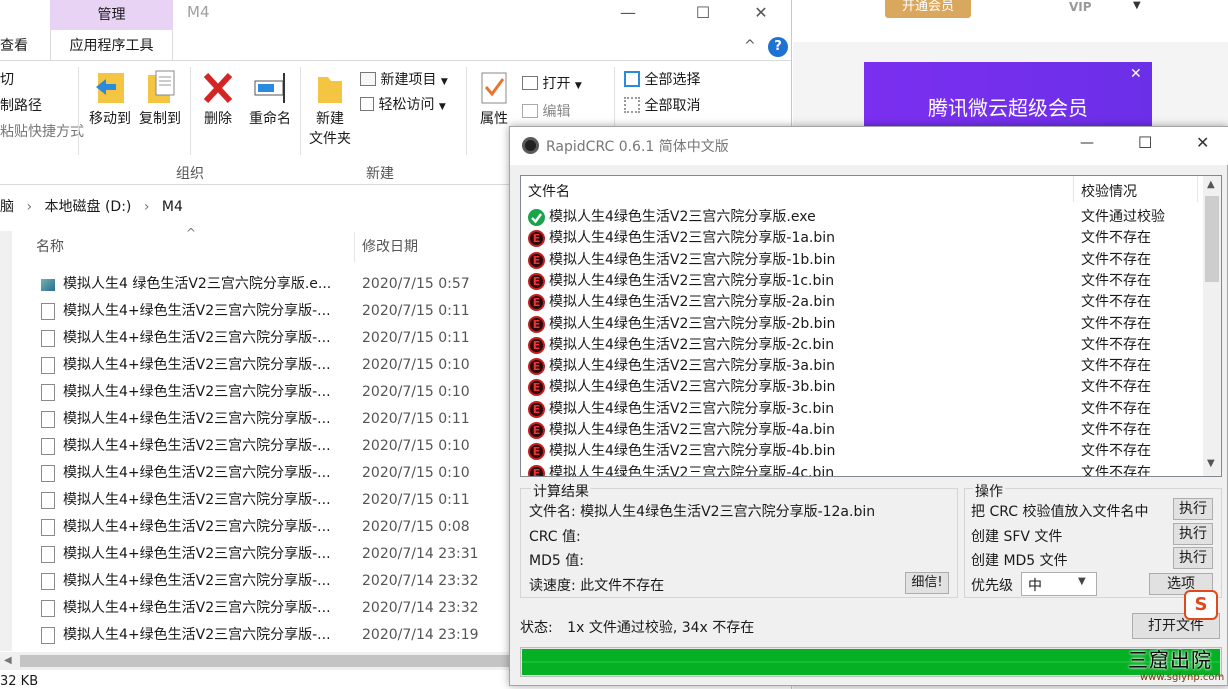 Image resolution: width=1228 pixels, height=689 pixels. Describe the element at coordinates (692, 323) in the screenshot. I see `crc-file-name: 模拟人生4绿色生活V2三宫六院分享版-2b.bin` at that location.